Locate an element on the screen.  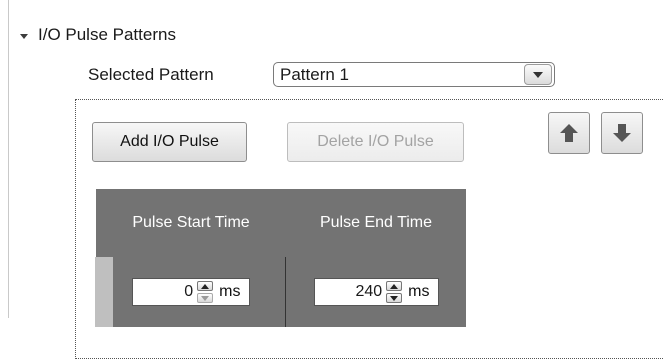
add-io-pulse-button: Add I/O Pulse is located at coordinates (169, 142).